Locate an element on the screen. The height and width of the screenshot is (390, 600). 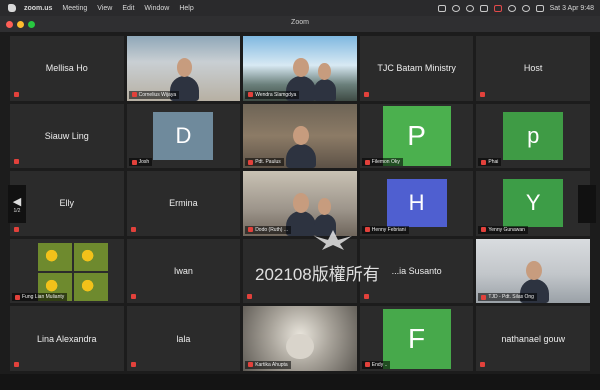
control-center-icon is located at coordinates (539, 8).